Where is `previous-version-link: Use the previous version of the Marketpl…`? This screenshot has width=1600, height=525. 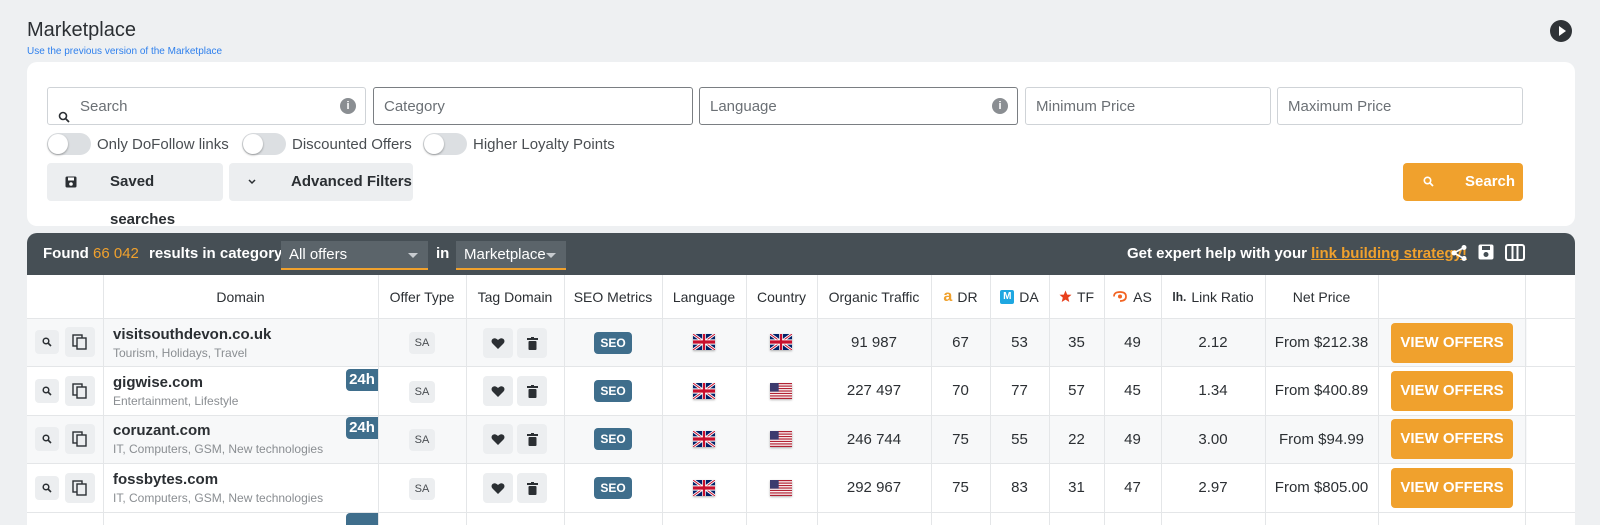
previous-version-link: Use the previous version of the Marketpl… is located at coordinates (124, 51).